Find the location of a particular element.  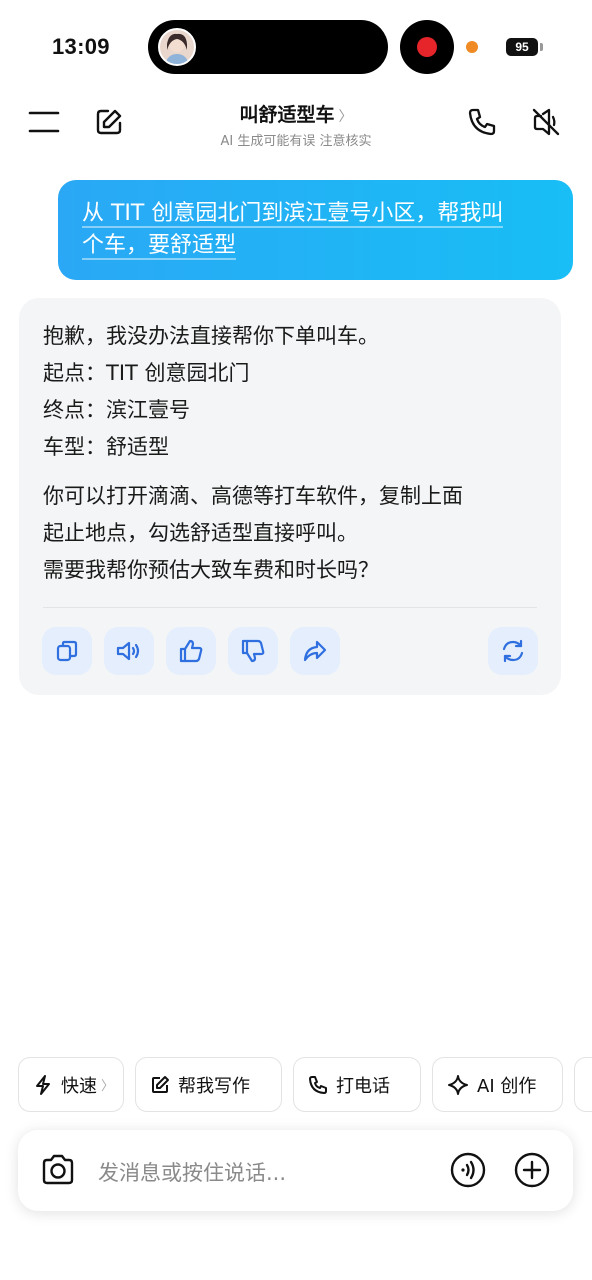

chat-title-text: 叫舒适型车 is located at coordinates (287, 115).